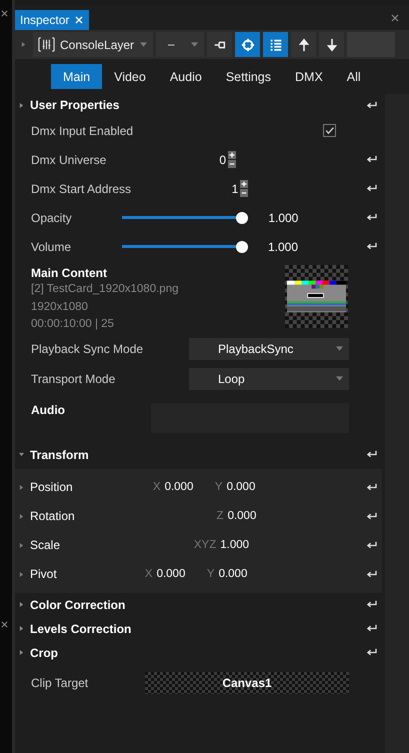 This screenshot has height=753, width=409. Describe the element at coordinates (78, 605) in the screenshot. I see `section-title: Color Correction` at that location.